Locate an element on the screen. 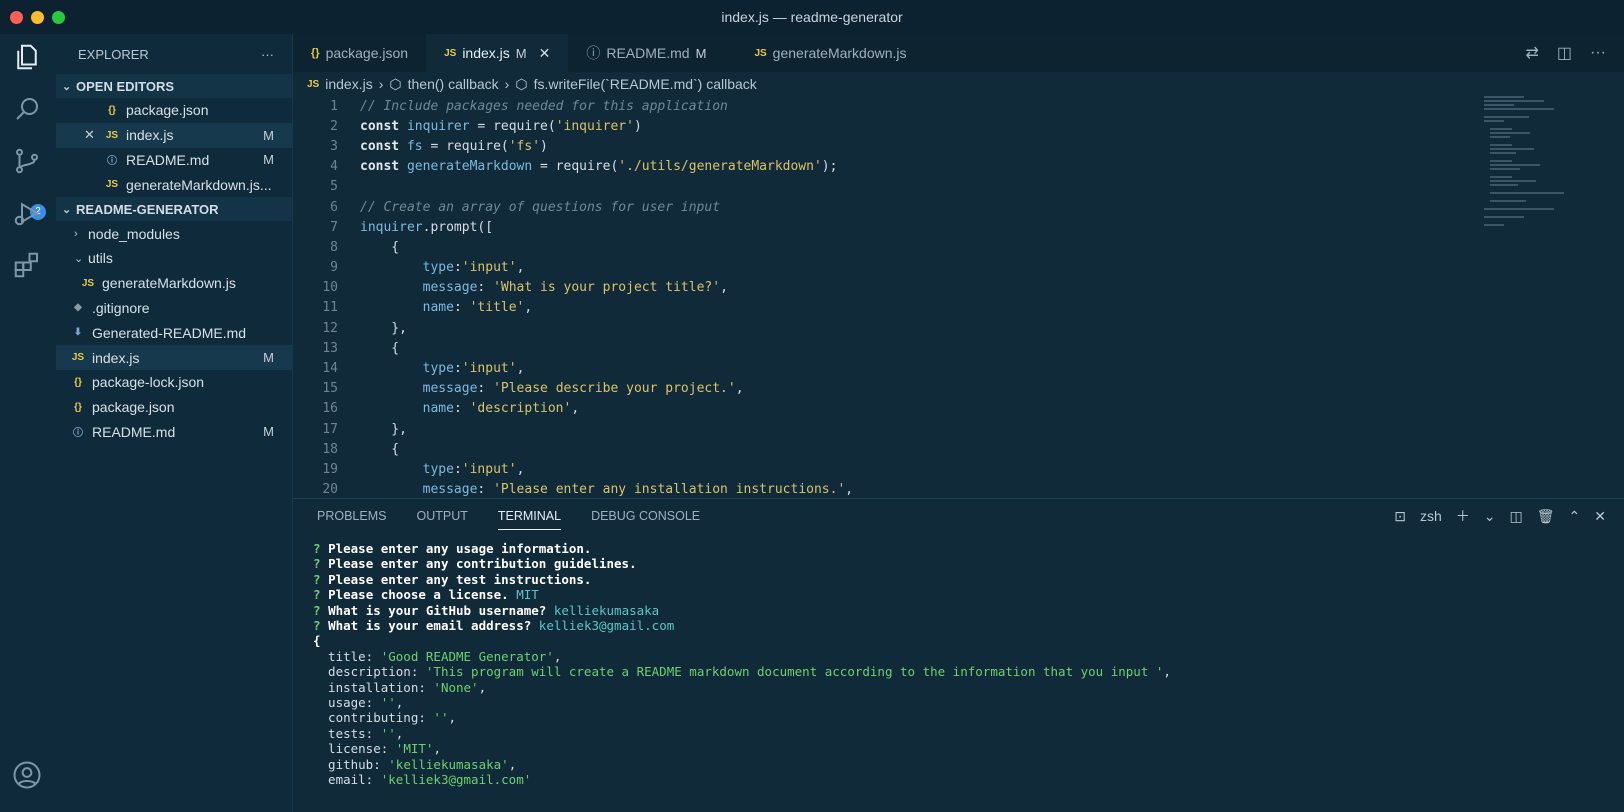  tab-generate-markdown-js: JS generateMarkdown.js is located at coordinates (824, 53).